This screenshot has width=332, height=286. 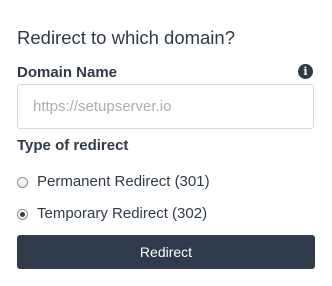 I want to click on radio-permanent-redirect: Permanent Redirect (301), so click(x=113, y=182).